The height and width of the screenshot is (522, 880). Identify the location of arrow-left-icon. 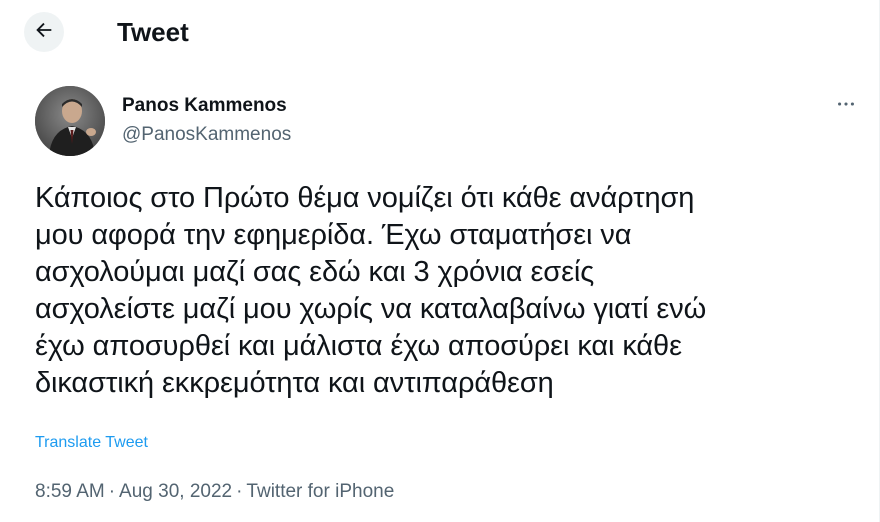
(44, 32).